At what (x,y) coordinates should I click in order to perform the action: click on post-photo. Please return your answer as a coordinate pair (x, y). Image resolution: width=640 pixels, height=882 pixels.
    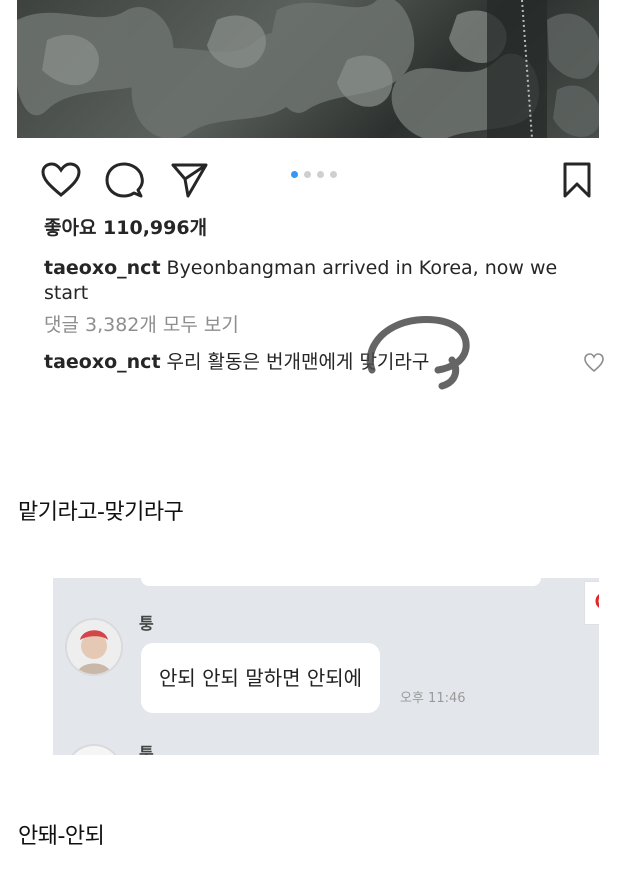
    Looking at the image, I should click on (308, 69).